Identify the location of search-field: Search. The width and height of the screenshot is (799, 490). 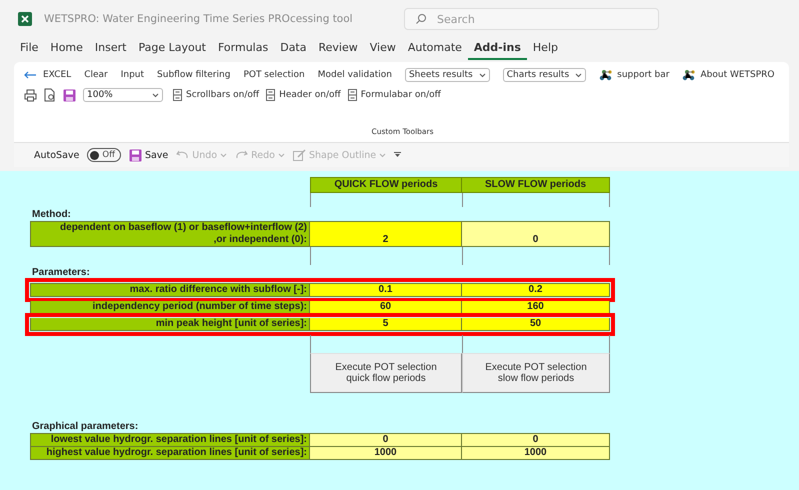
(531, 19).